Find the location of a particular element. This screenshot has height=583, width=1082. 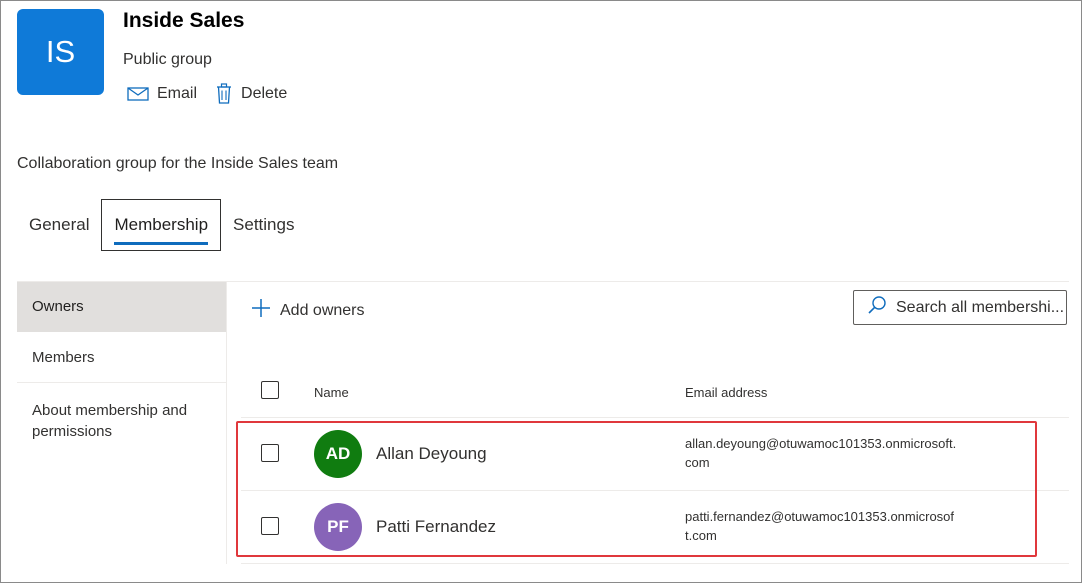

delete-button: Delete is located at coordinates (251, 94).